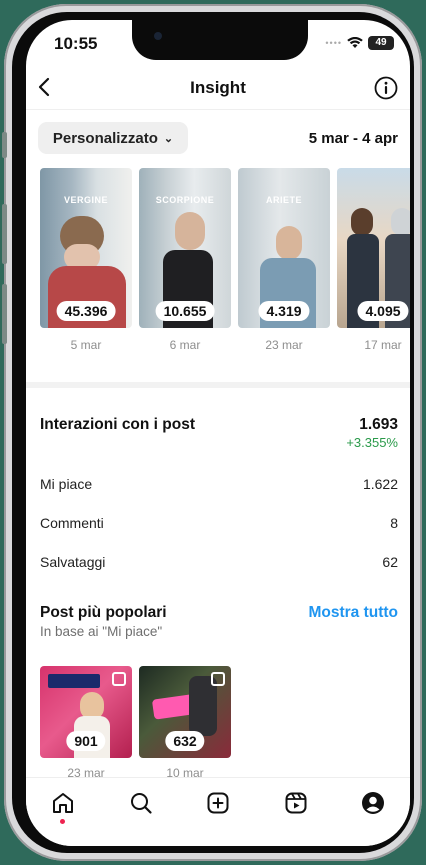 The height and width of the screenshot is (865, 426). Describe the element at coordinates (101, 631) in the screenshot. I see `popular-posts-subtitle: In base ai "Mi piace"` at that location.